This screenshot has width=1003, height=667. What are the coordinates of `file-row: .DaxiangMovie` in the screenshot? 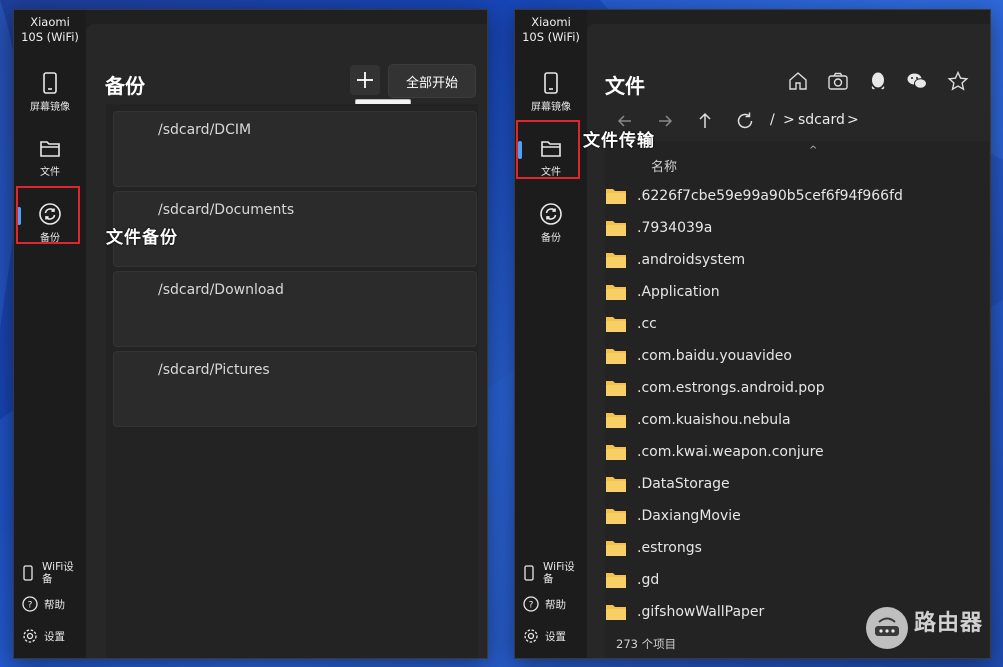 It's located at (673, 516).